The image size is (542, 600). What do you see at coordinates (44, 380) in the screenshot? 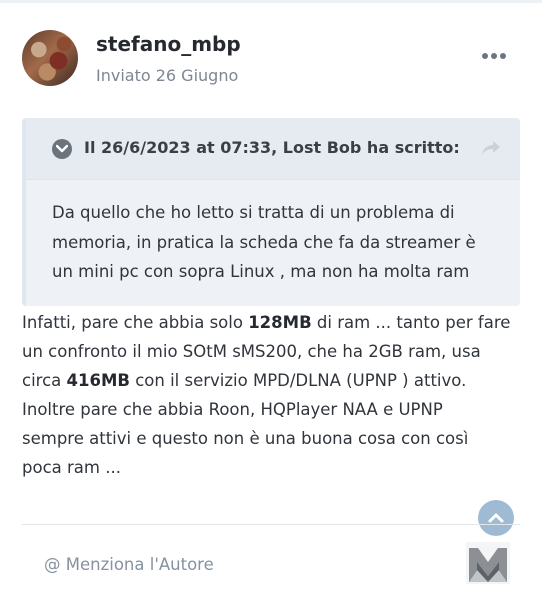
I see `text-segment: circa` at bounding box center [44, 380].